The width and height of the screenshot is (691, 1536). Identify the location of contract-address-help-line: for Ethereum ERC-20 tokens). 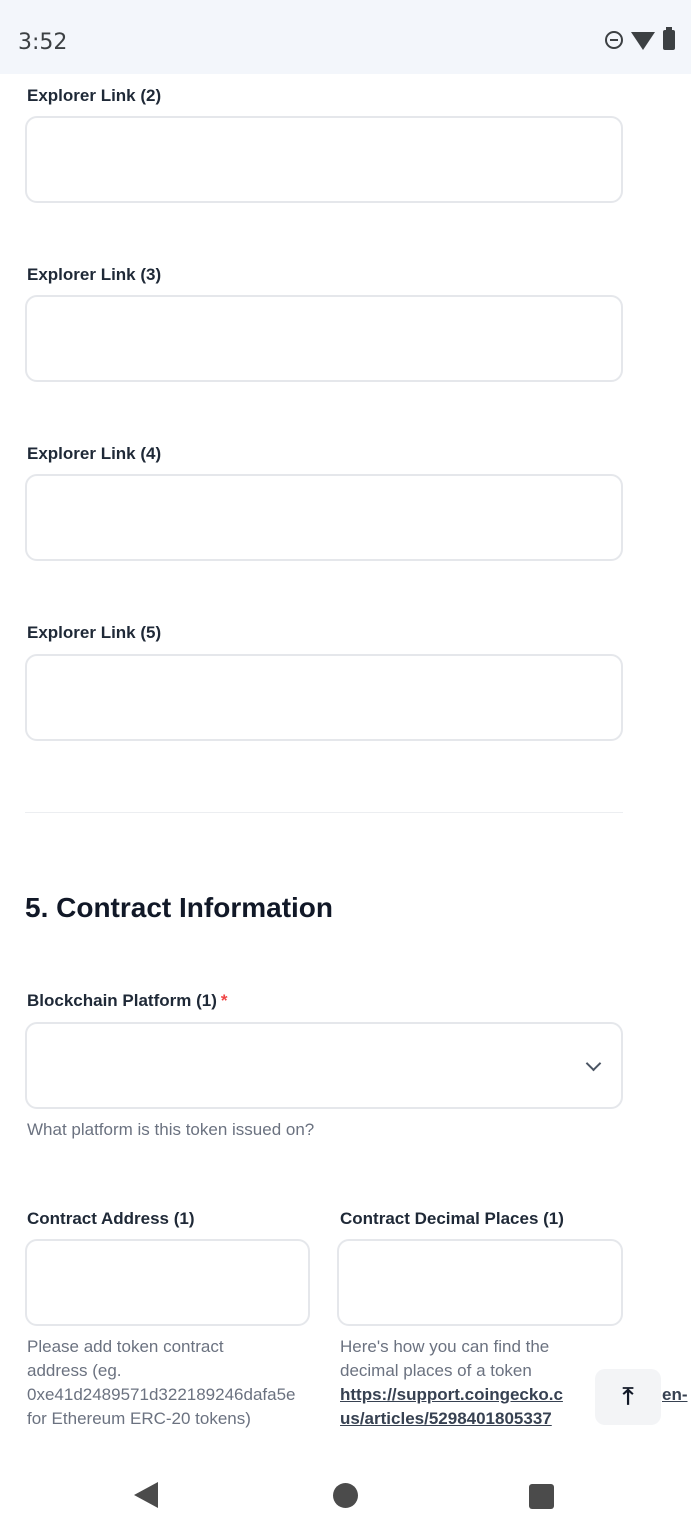
(139, 1418).